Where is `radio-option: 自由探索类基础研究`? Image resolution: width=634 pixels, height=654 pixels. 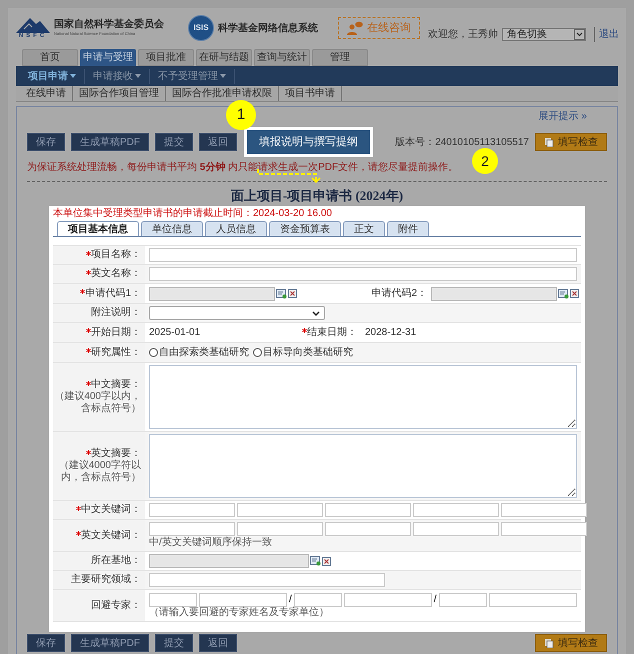 radio-option: 自由探索类基础研究 is located at coordinates (199, 352).